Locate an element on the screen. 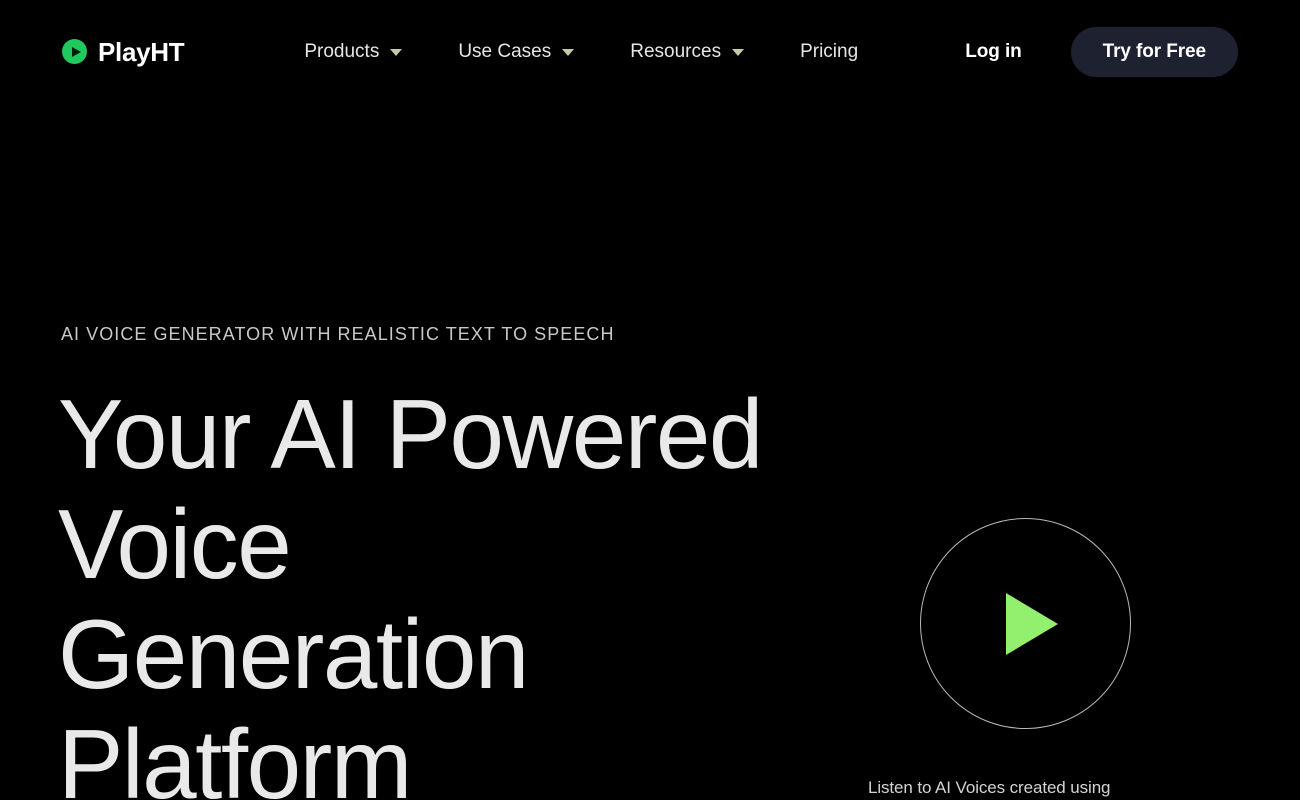  nav-item-pricing: Pricing is located at coordinates (829, 52).